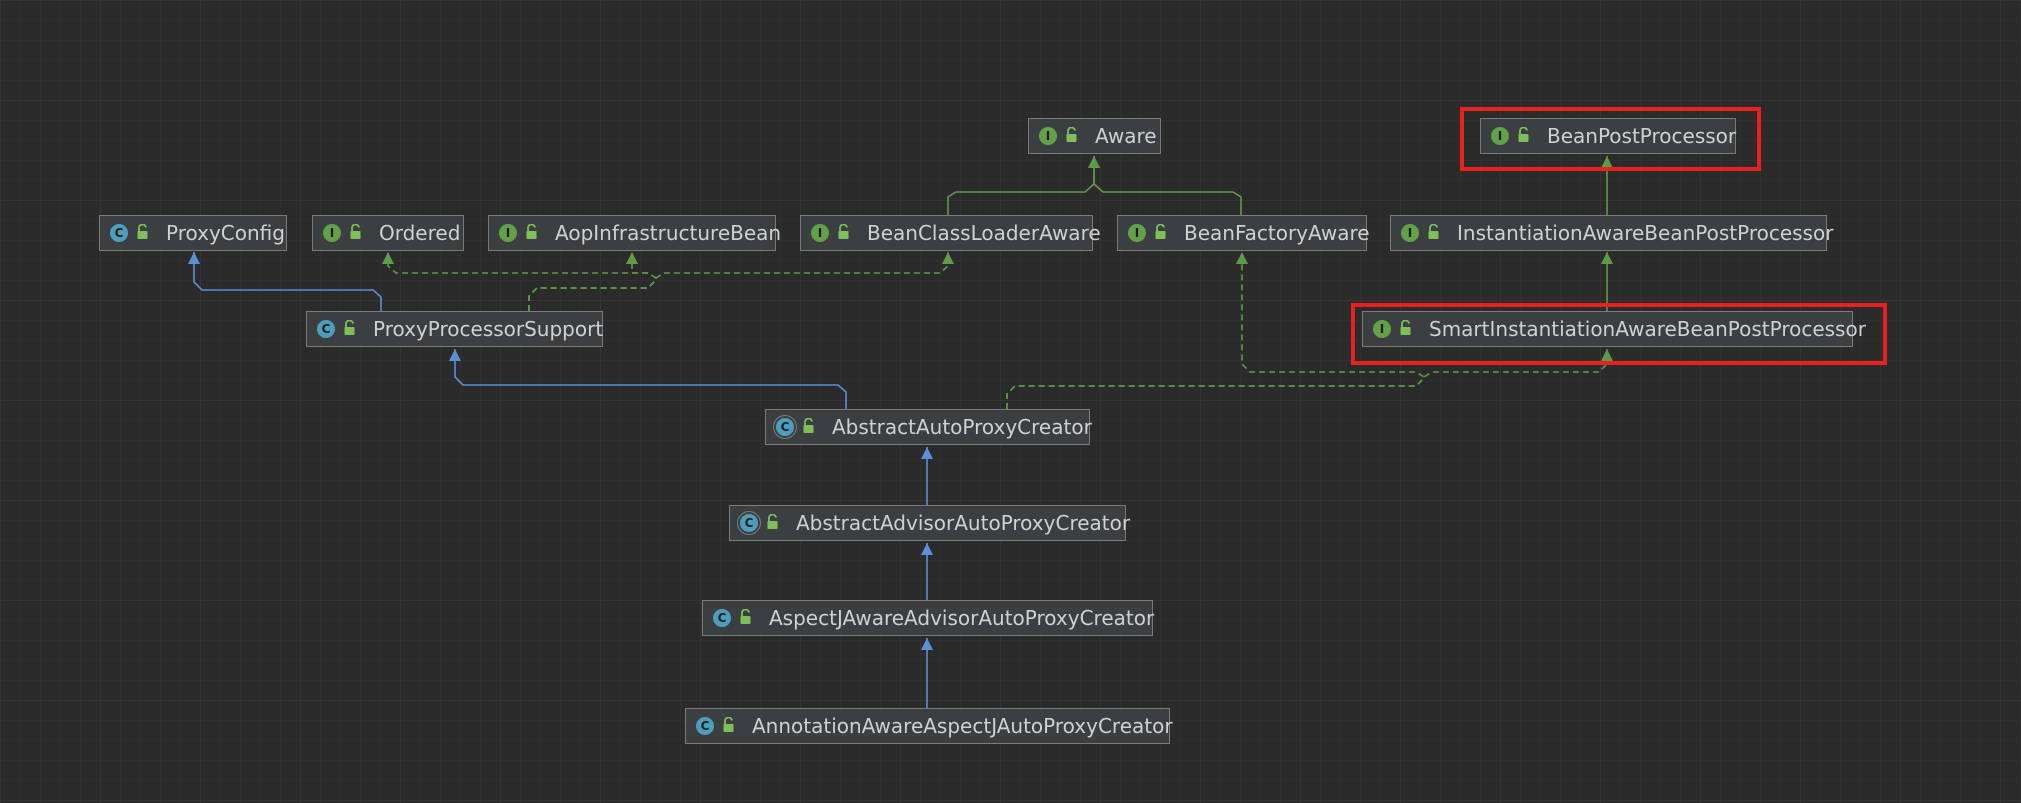  What do you see at coordinates (1610, 139) in the screenshot?
I see `highlight-box-bpp` at bounding box center [1610, 139].